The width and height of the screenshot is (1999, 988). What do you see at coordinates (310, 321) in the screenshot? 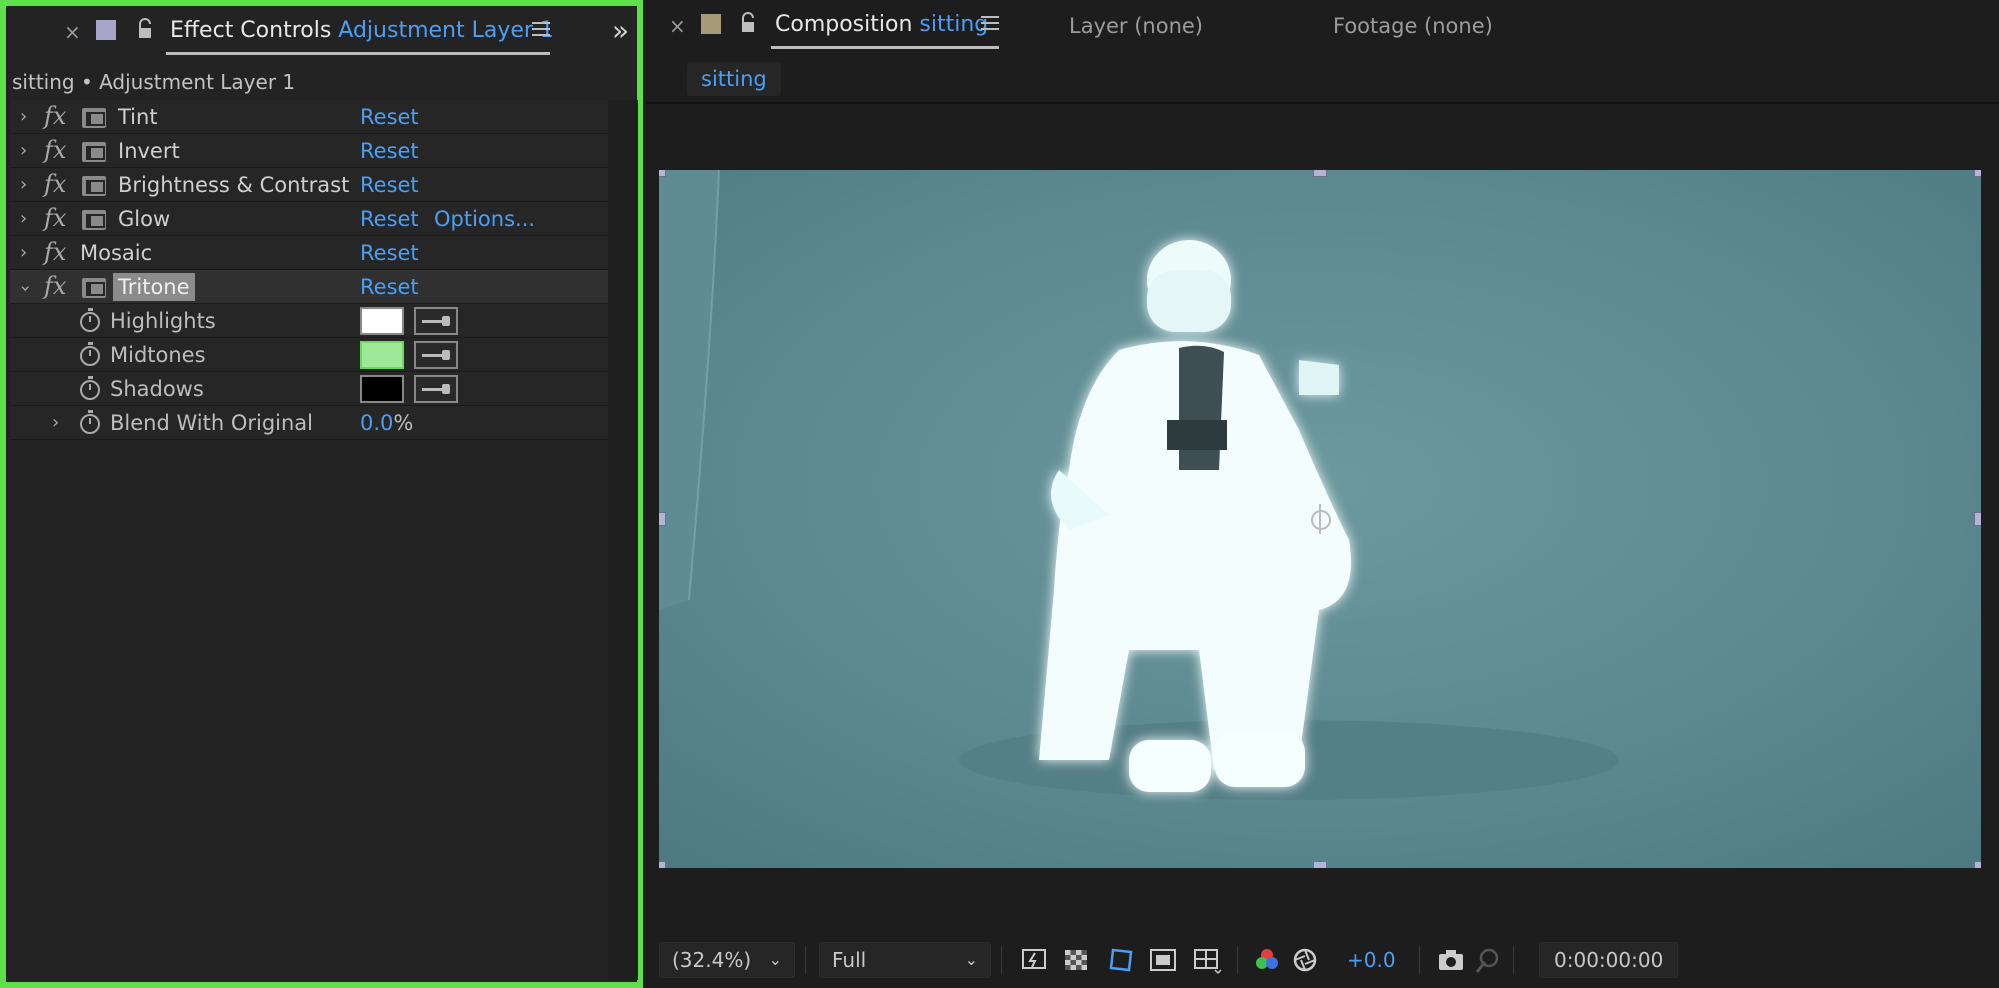
I see `prop-row-highlights: Highlights` at bounding box center [310, 321].